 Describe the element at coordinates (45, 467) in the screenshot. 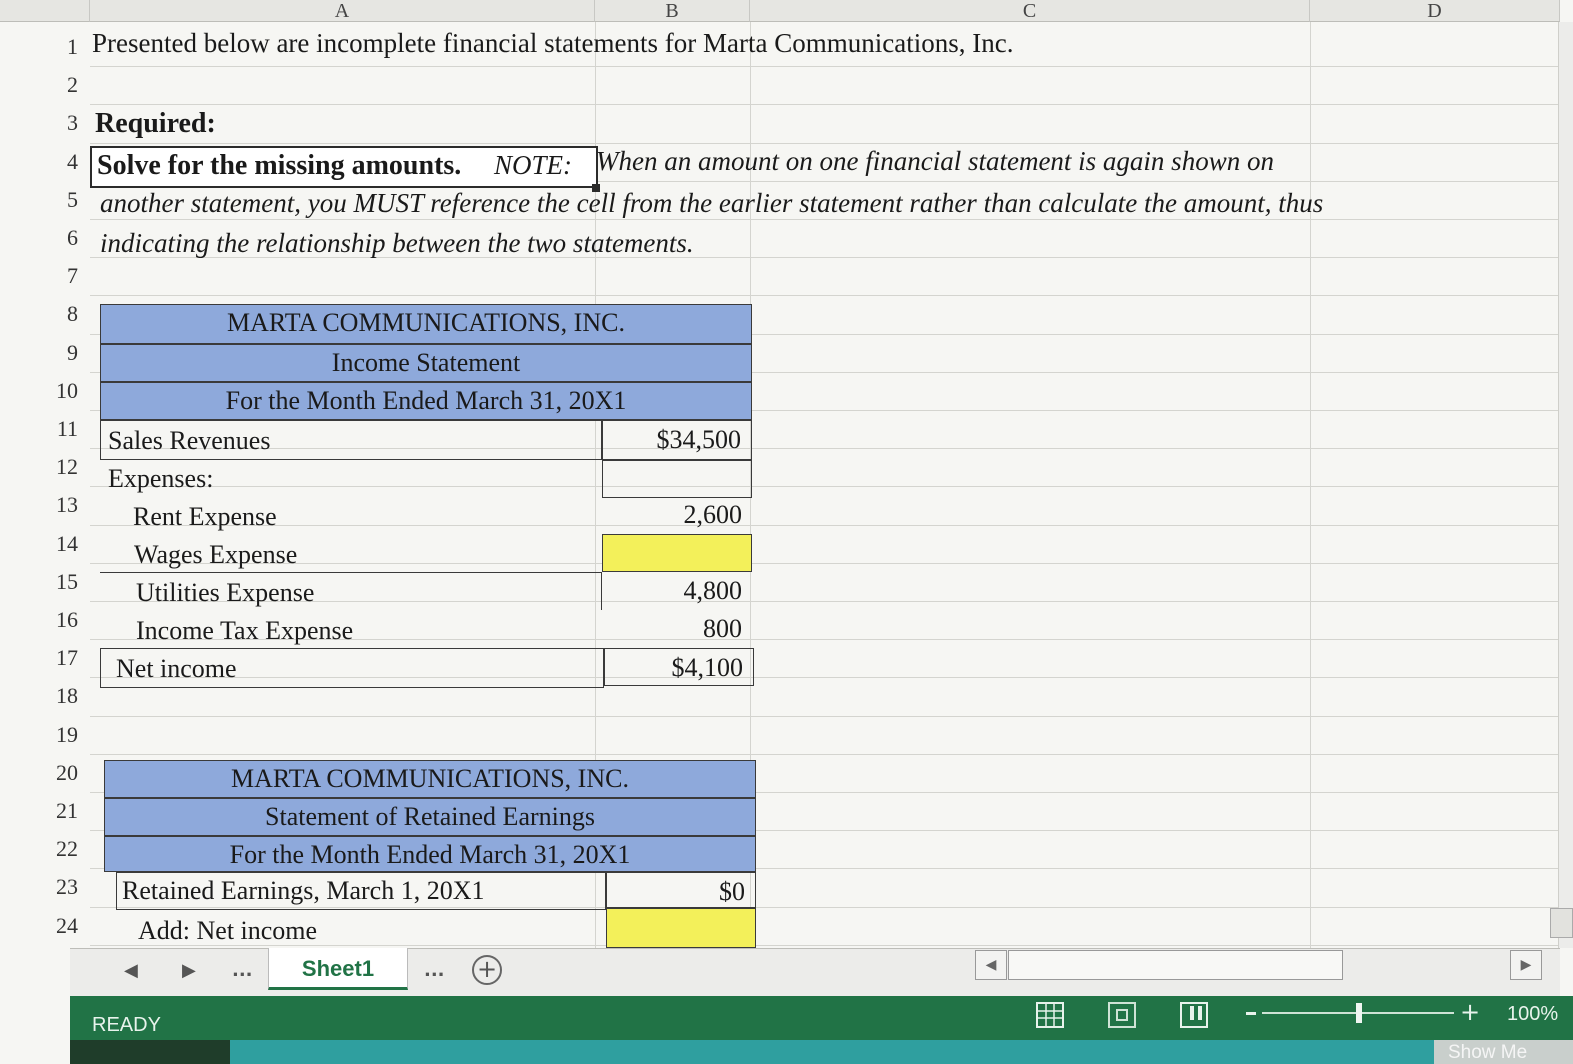

I see `row-header: 12` at that location.